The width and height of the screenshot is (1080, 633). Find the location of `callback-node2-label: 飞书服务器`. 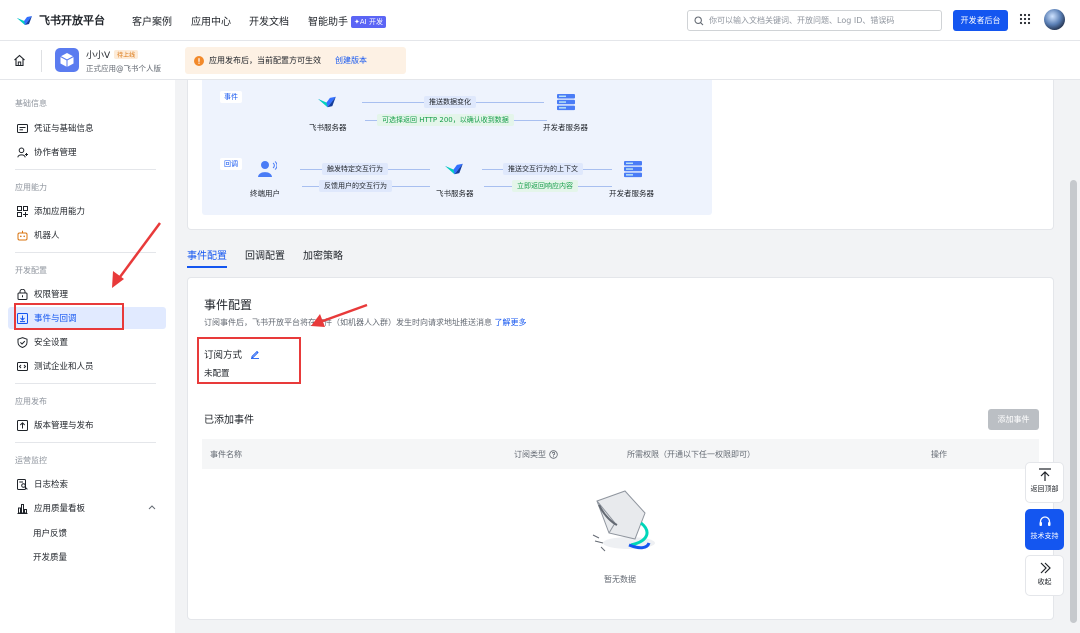

callback-node2-label: 飞书服务器 is located at coordinates (455, 193).